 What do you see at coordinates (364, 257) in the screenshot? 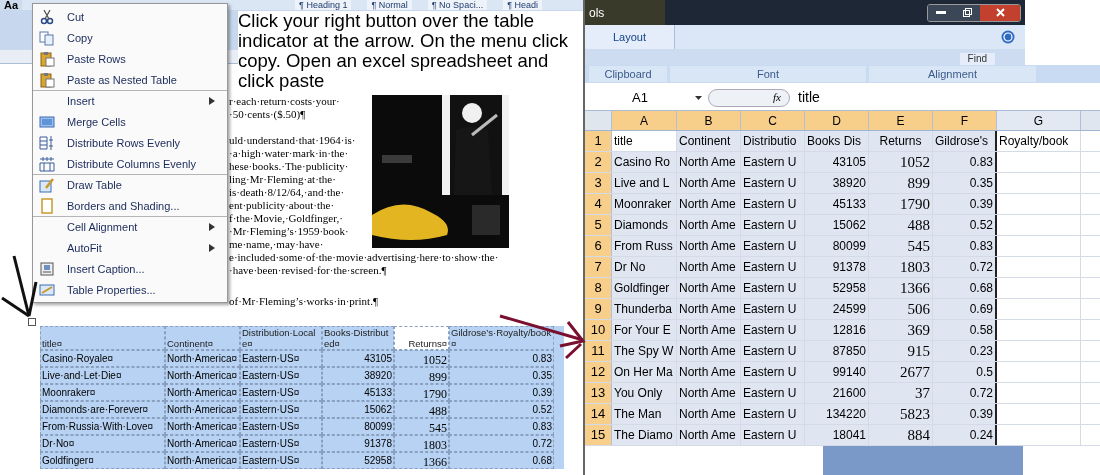
I see `body-text-line: e·included·some·of·the·movie·advertising·here·to·show·the·` at bounding box center [364, 257].